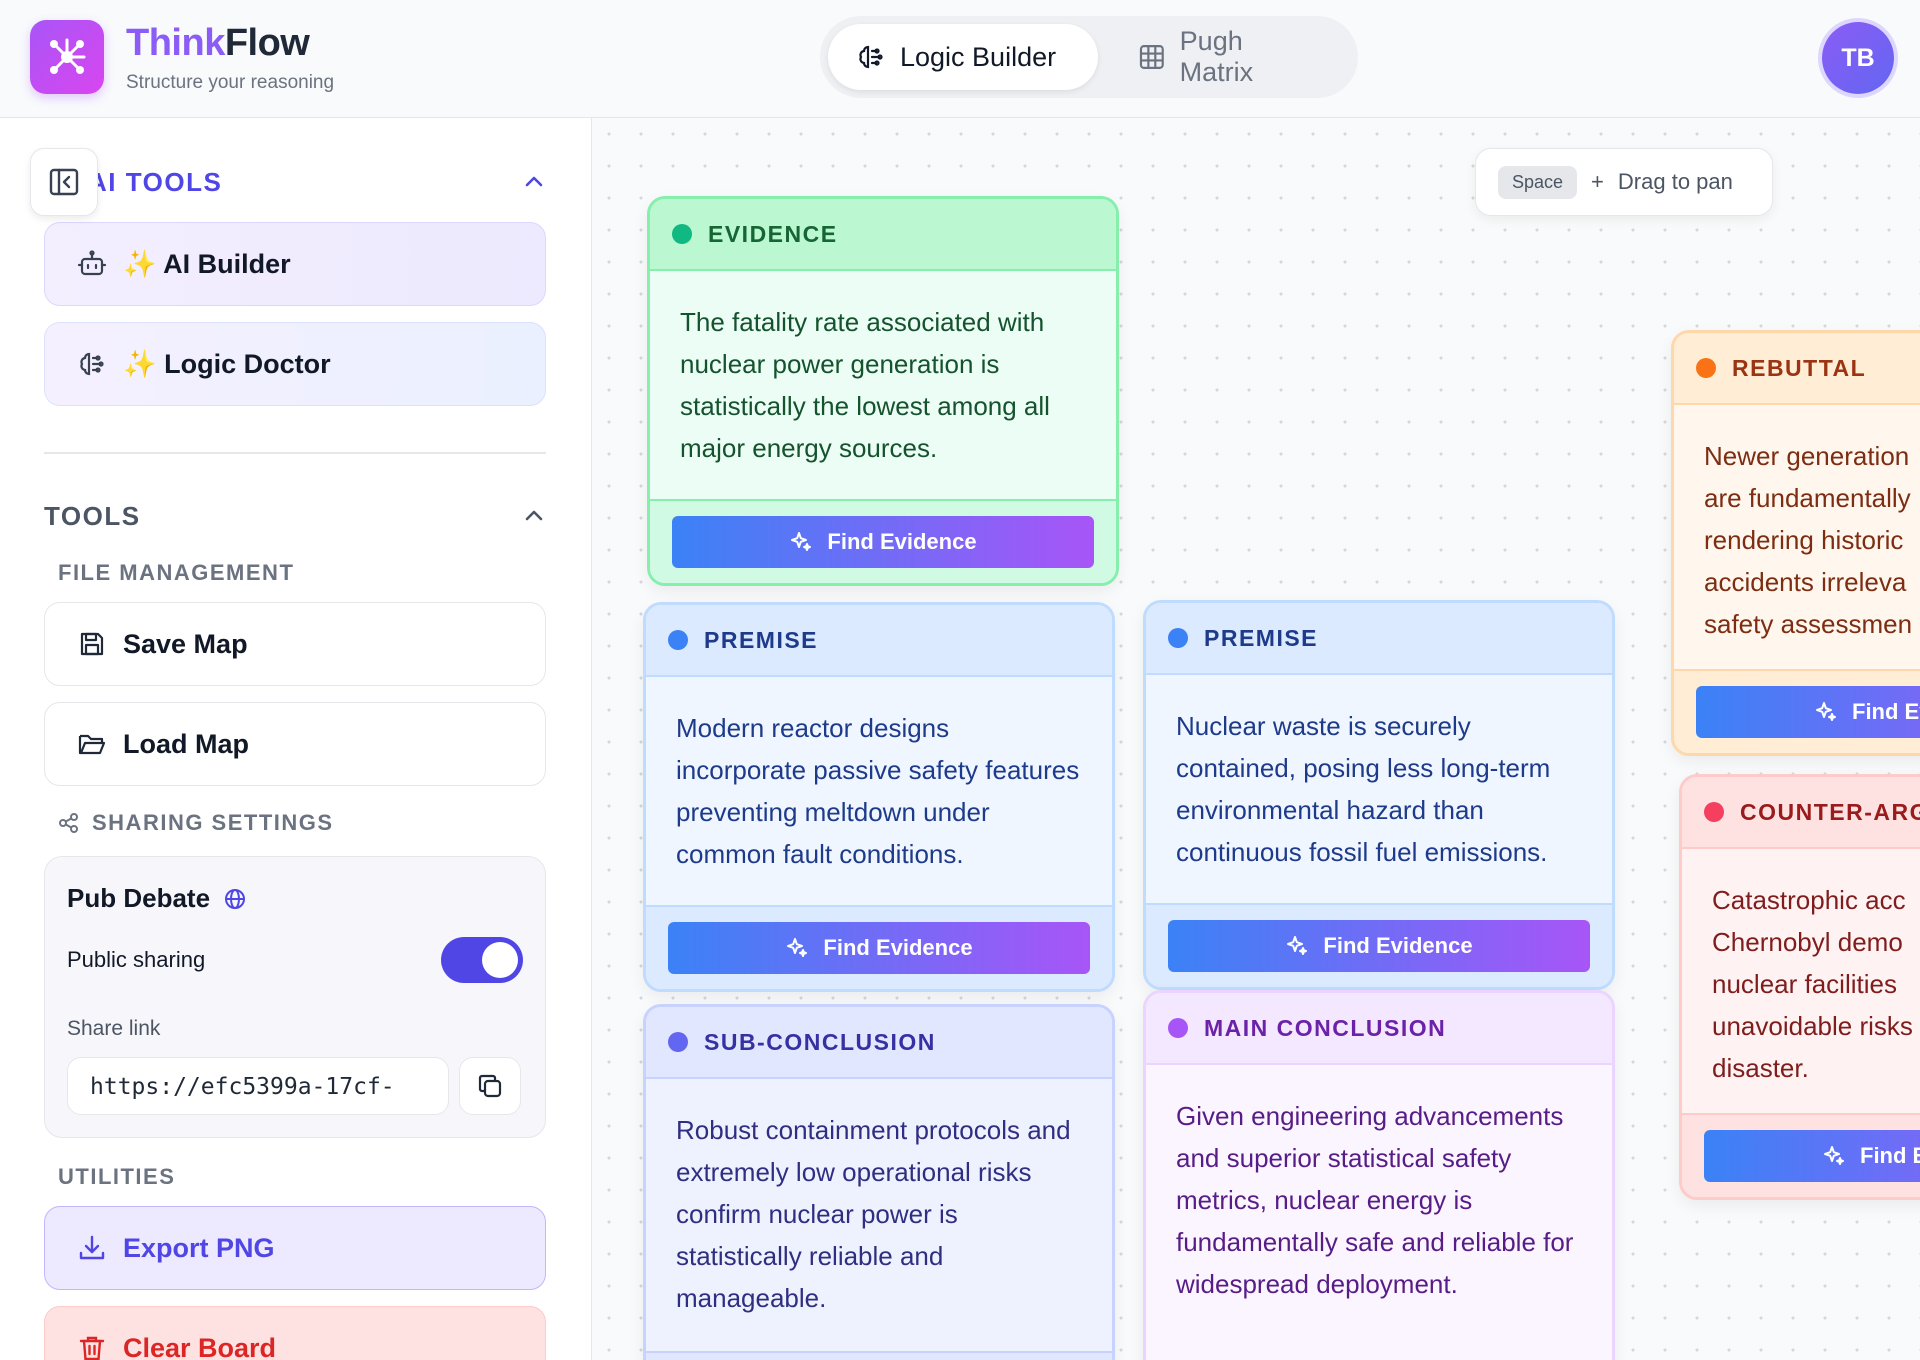 This screenshot has height=1360, width=1920. What do you see at coordinates (820, 1041) in the screenshot?
I see `node-type-label: SUB-CONCLUSION` at bounding box center [820, 1041].